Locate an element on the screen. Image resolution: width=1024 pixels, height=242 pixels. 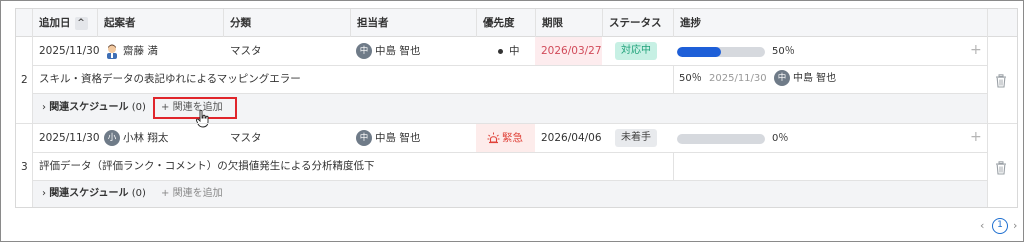
header-assignee: 担当者 is located at coordinates (413, 23).